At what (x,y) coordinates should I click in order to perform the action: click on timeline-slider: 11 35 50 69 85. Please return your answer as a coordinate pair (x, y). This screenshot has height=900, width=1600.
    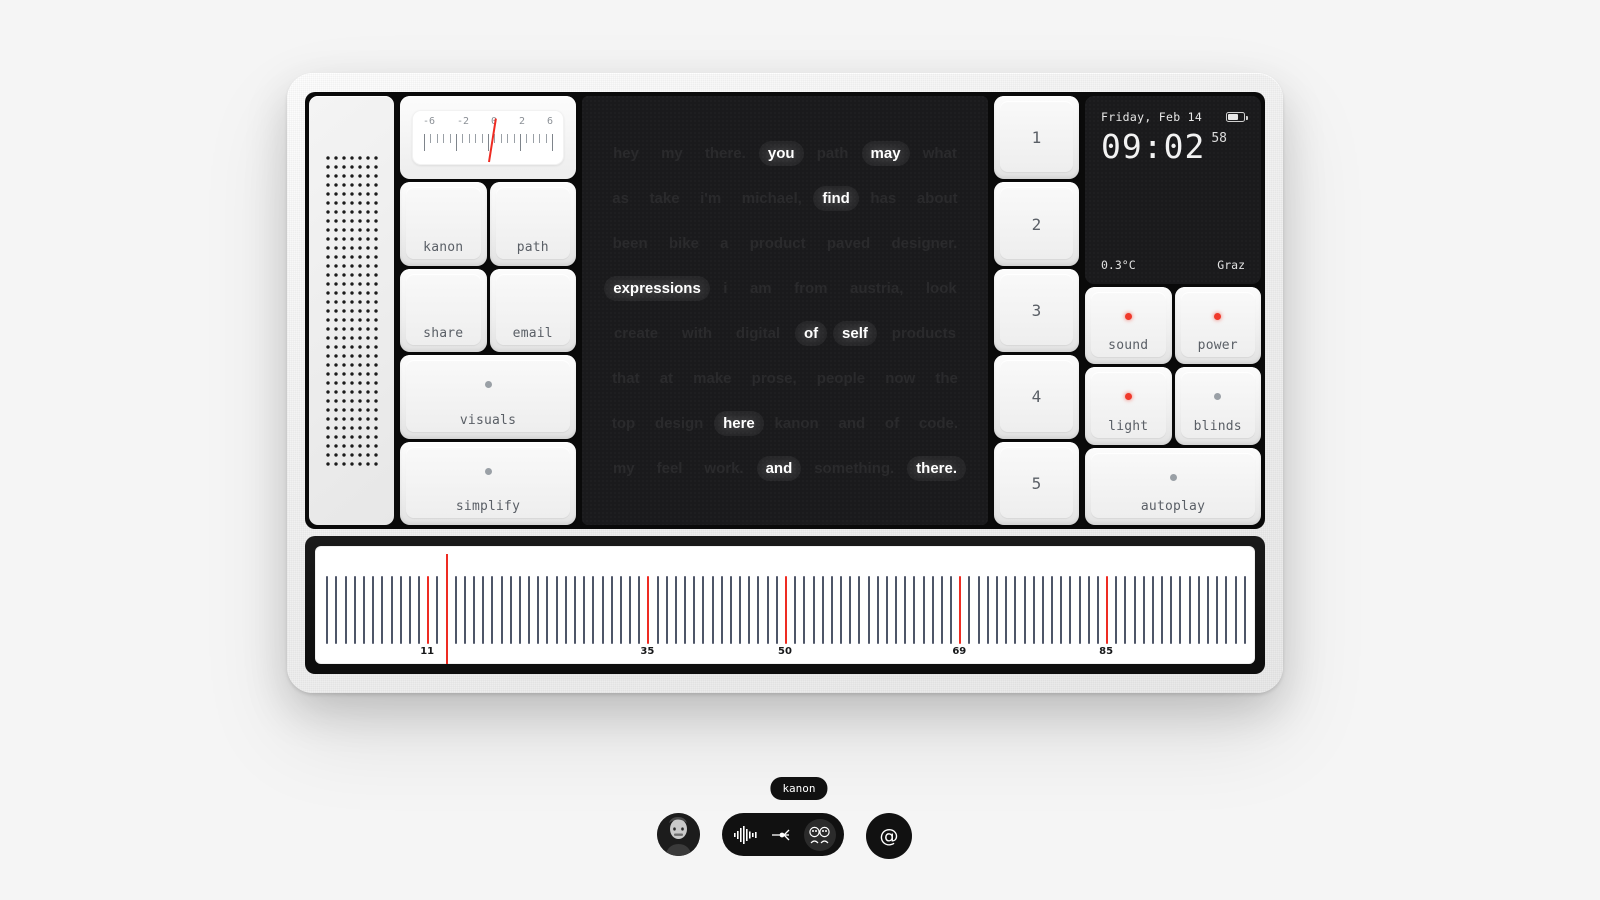
    Looking at the image, I should click on (785, 605).